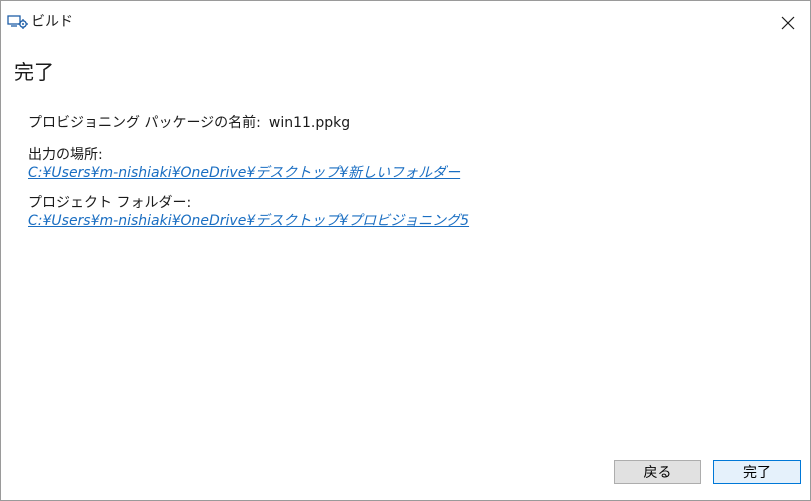  What do you see at coordinates (65, 155) in the screenshot?
I see `output-location-label: 出力の場所:` at bounding box center [65, 155].